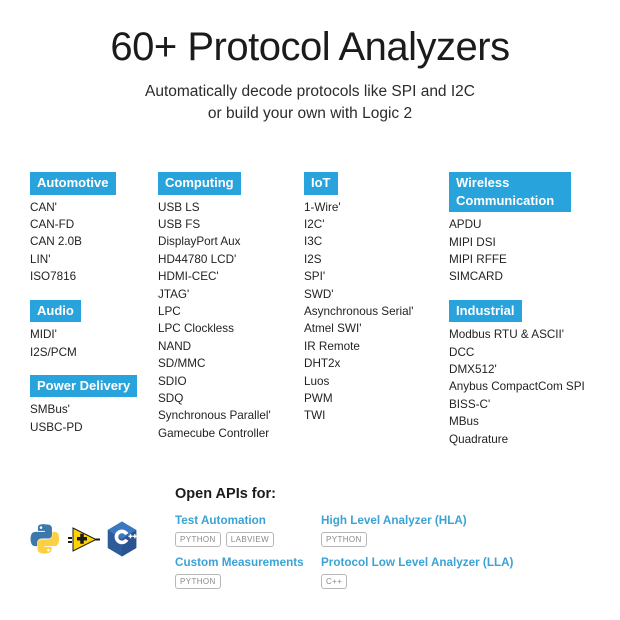 The height and width of the screenshot is (620, 620). I want to click on protocol-item: Quadrature, so click(479, 439).